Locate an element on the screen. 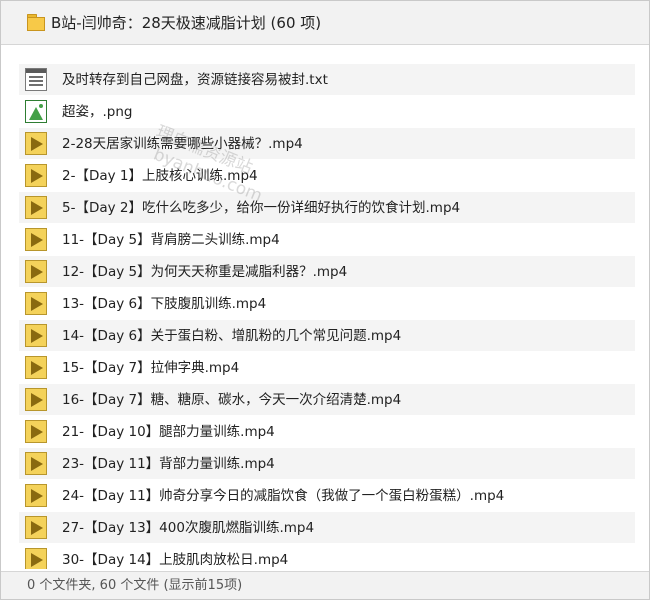 Image resolution: width=650 pixels, height=600 pixels. file-name: 12-【Day 5】为何天天称重是减脂利器？.mp4 is located at coordinates (205, 272).